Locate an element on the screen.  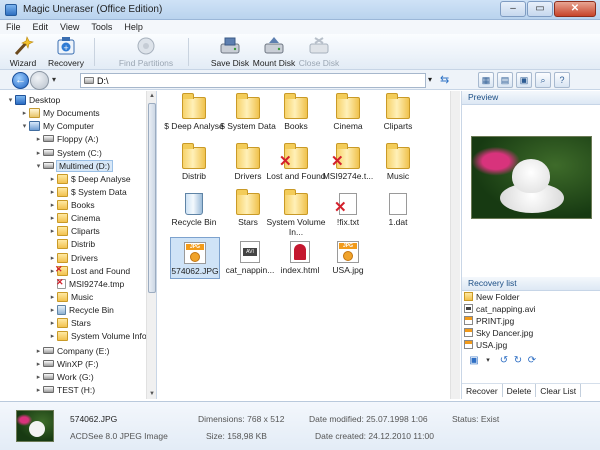
tree-item: ▸ TEST (H:) is located at coordinates (64, 389).